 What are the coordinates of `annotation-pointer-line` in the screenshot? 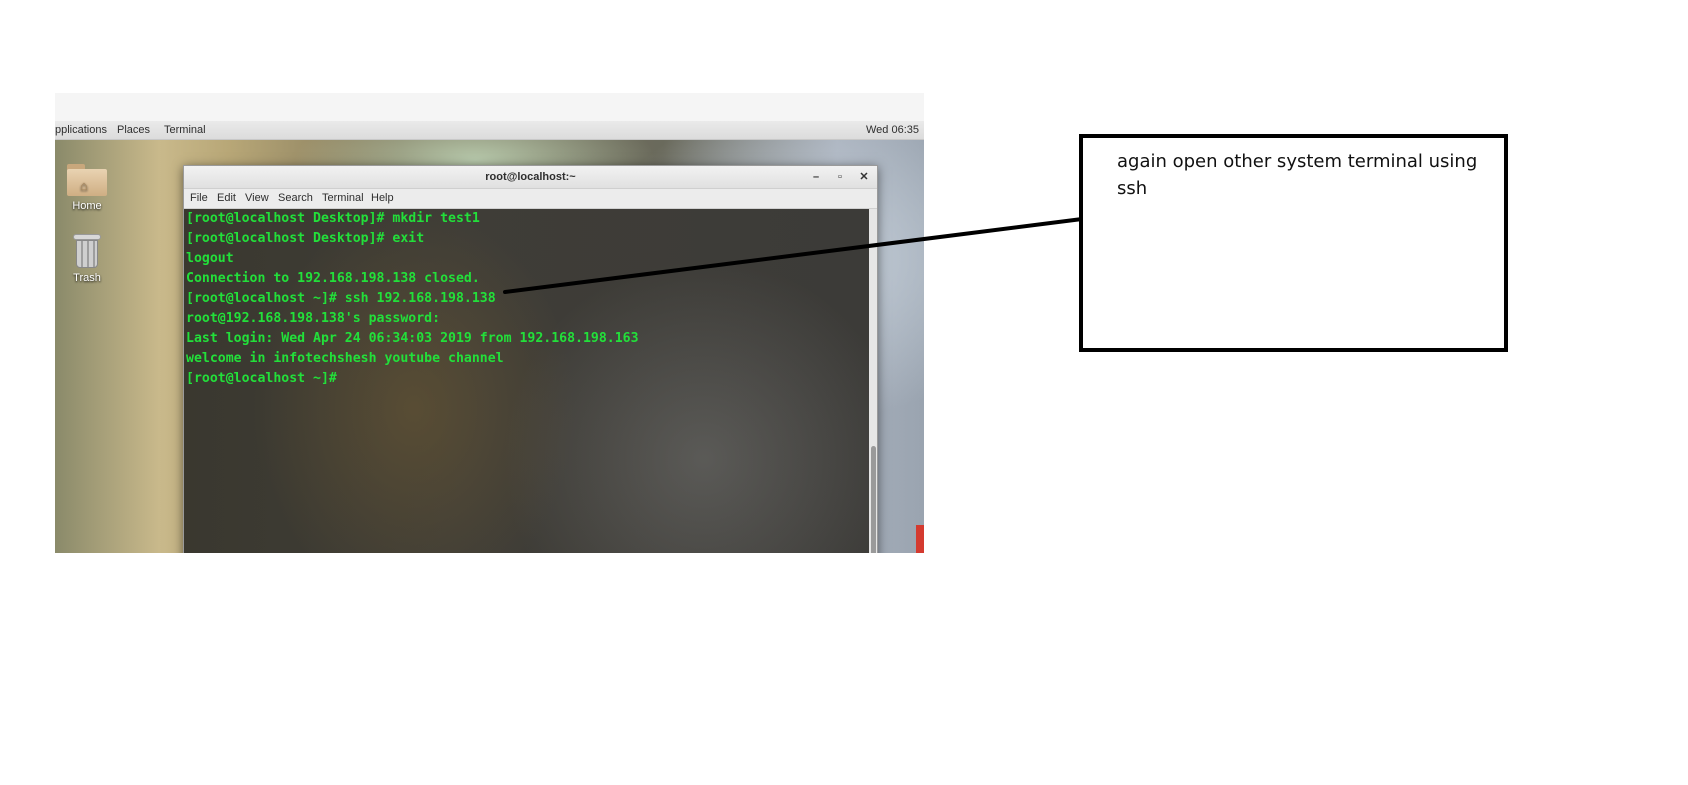 It's located at (797, 255).